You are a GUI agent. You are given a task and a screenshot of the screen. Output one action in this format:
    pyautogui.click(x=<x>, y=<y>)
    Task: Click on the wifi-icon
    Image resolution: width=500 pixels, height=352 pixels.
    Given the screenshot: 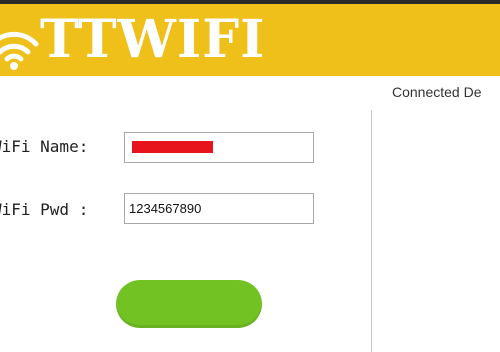 What is the action you would take?
    pyautogui.click(x=19, y=50)
    